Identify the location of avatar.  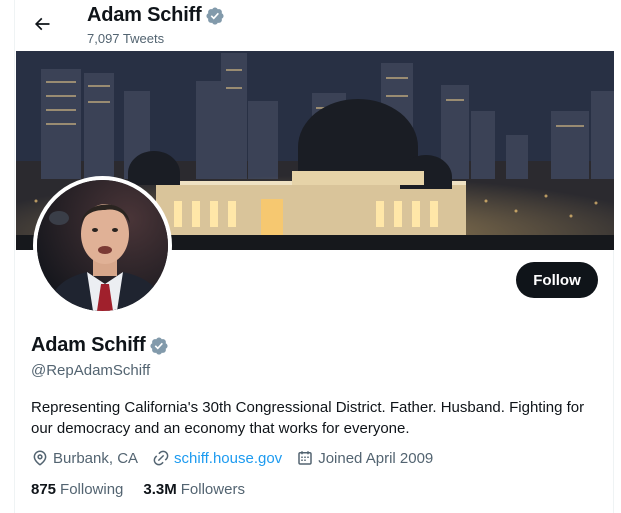
(102, 245).